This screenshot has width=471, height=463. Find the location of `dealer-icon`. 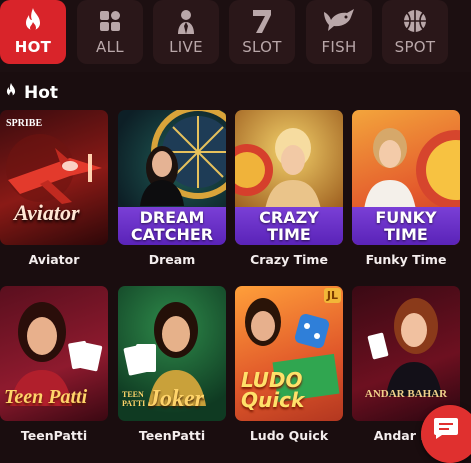

dealer-icon is located at coordinates (186, 21).